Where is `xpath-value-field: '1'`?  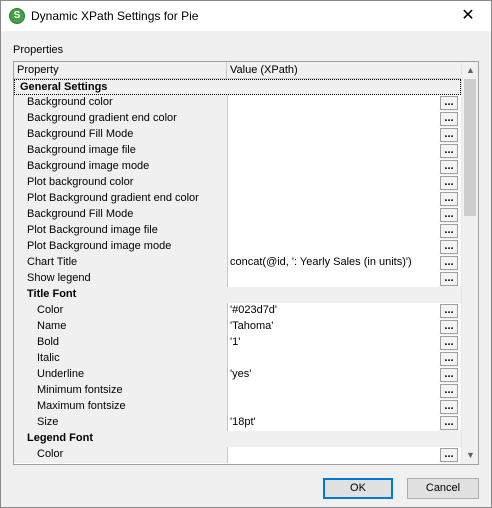 xpath-value-field: '1' is located at coordinates (332, 343).